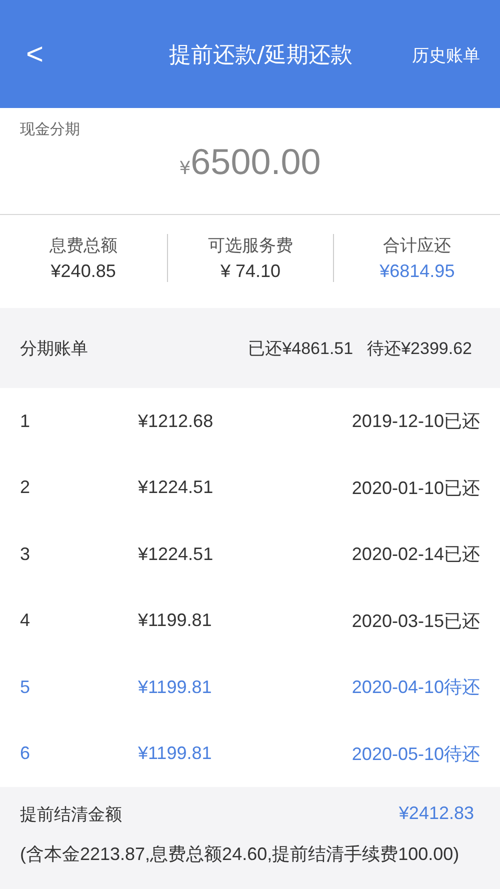 Image resolution: width=500 pixels, height=889 pixels. Describe the element at coordinates (26, 621) in the screenshot. I see `installment-number: 4` at that location.